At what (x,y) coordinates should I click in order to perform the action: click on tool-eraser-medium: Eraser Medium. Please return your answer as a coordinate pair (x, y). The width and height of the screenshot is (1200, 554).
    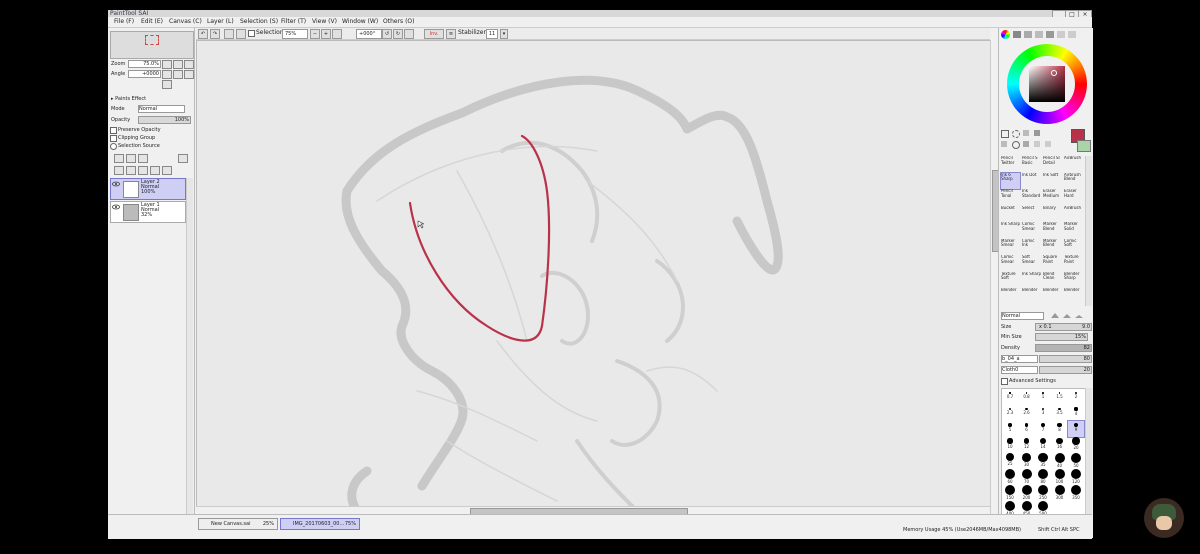
    Looking at the image, I should click on (1052, 197).